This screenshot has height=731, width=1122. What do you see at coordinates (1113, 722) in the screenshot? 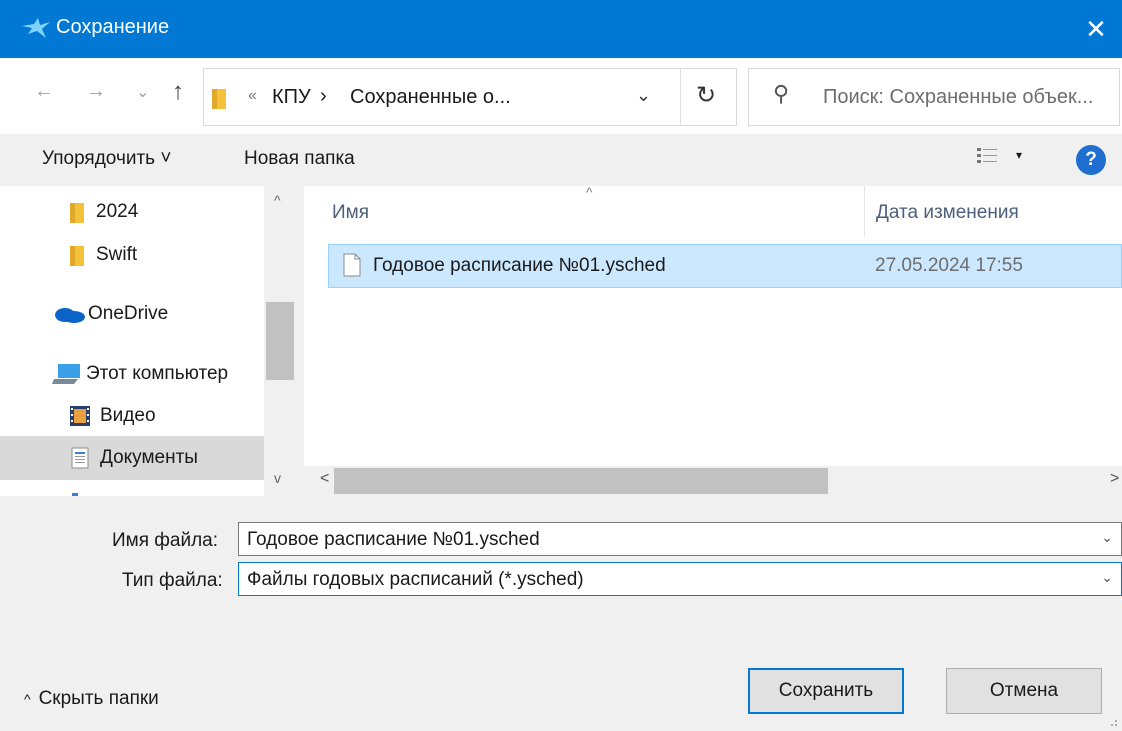
I see `resize-grip-icon` at bounding box center [1113, 722].